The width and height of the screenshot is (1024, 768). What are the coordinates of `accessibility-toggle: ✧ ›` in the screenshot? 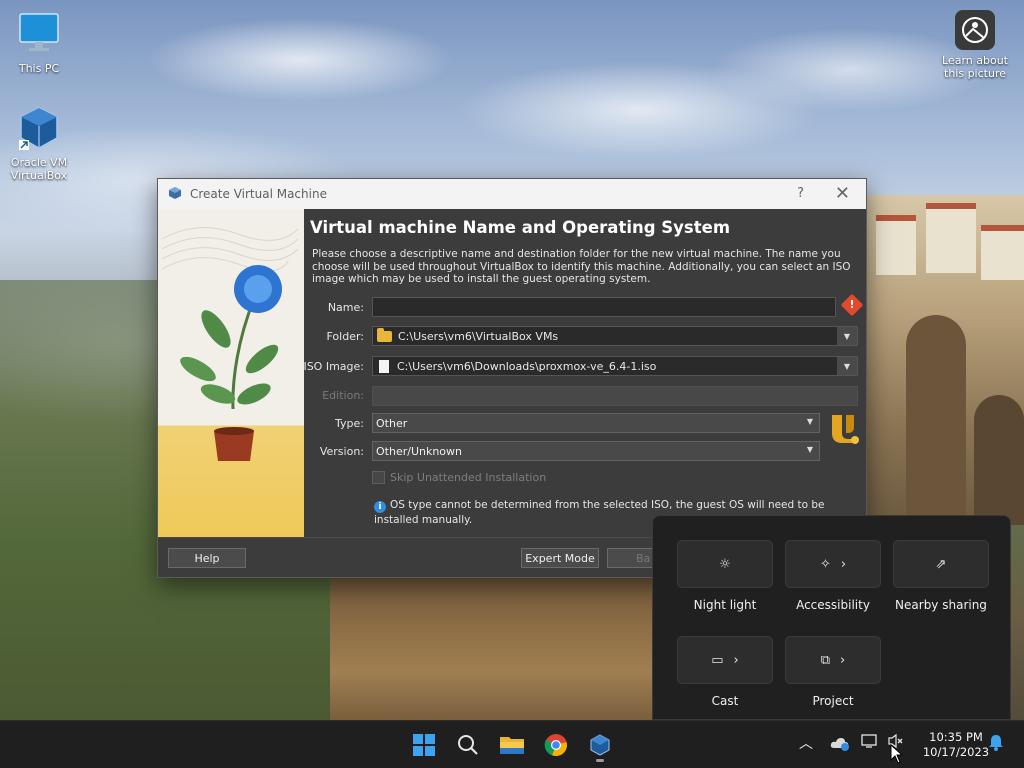 It's located at (833, 564).